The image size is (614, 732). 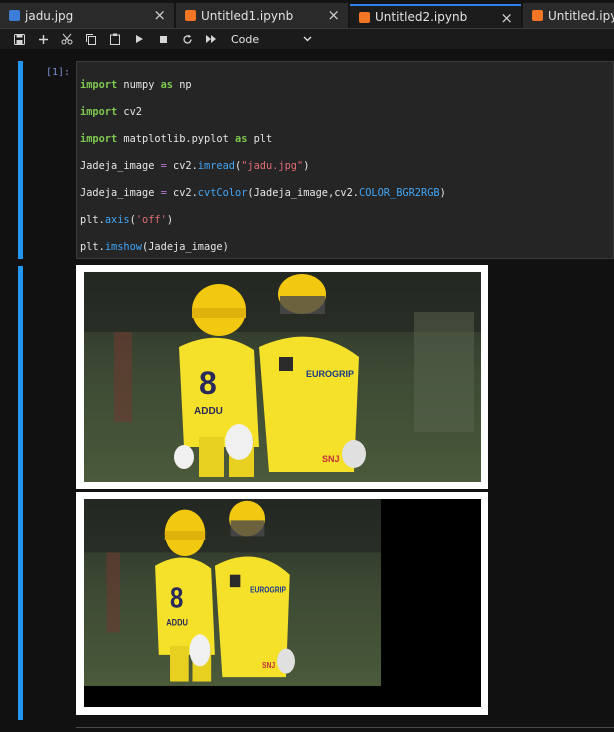 I want to click on restart-icon, so click(x=187, y=39).